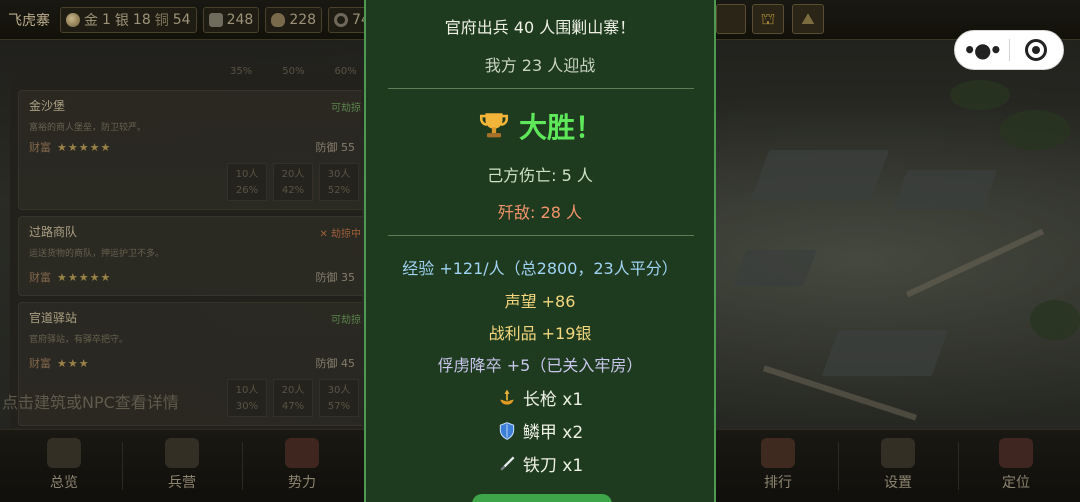 This screenshot has height=502, width=1080. What do you see at coordinates (335, 277) in the screenshot?
I see `defense-value: 防御 35` at bounding box center [335, 277].